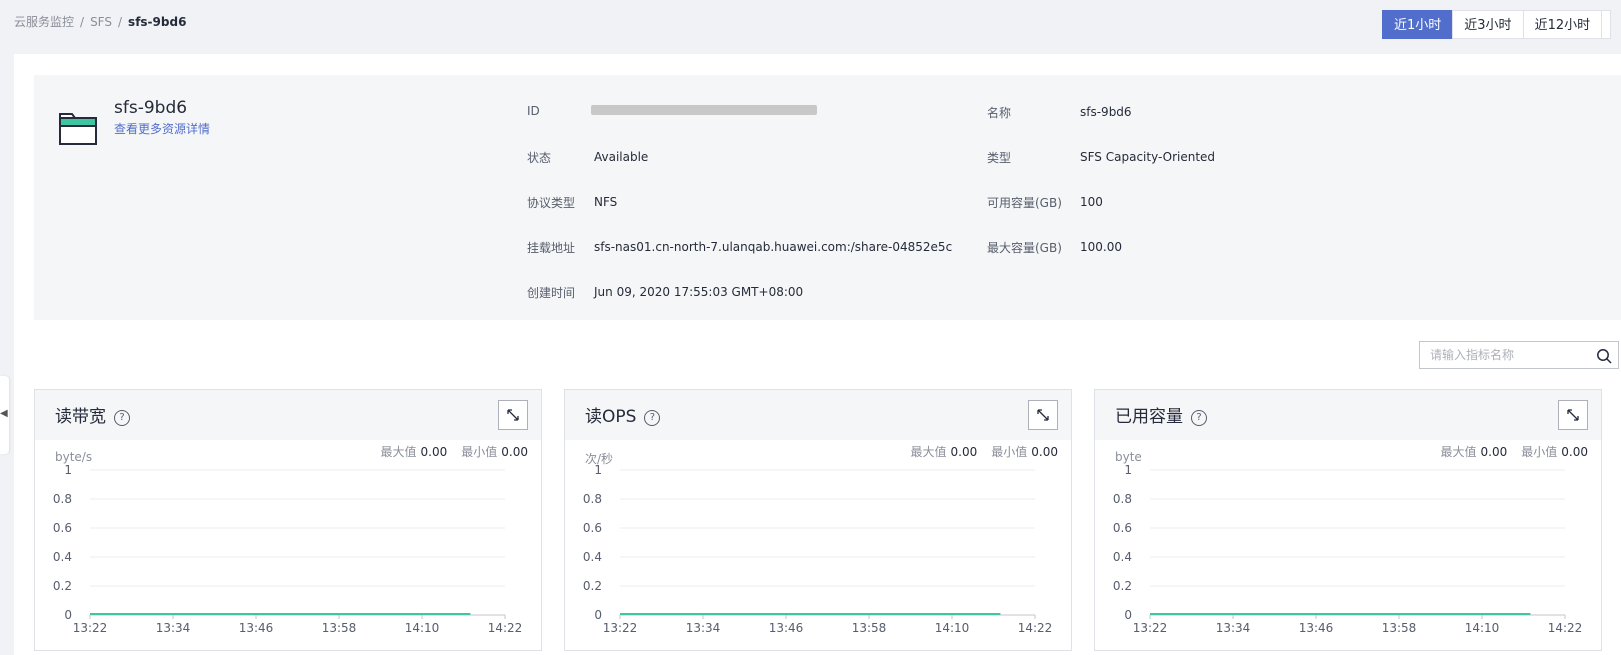 The width and height of the screenshot is (1621, 655). What do you see at coordinates (78, 129) in the screenshot?
I see `folder-icon` at bounding box center [78, 129].